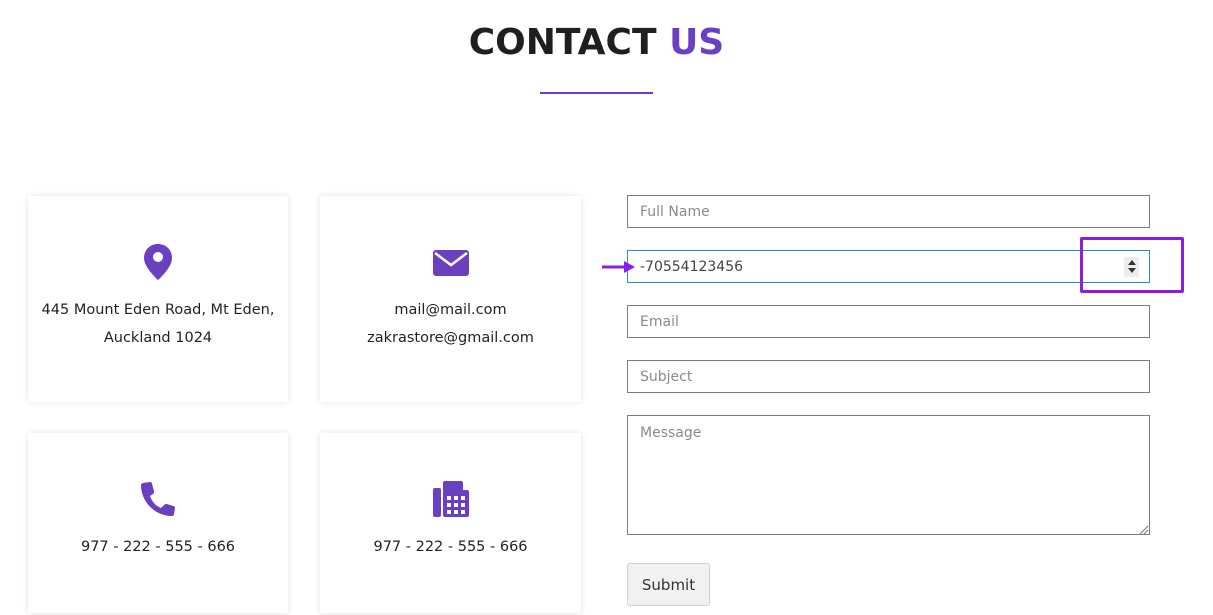 This screenshot has width=1213, height=615. I want to click on page-title-accent: US, so click(697, 42).